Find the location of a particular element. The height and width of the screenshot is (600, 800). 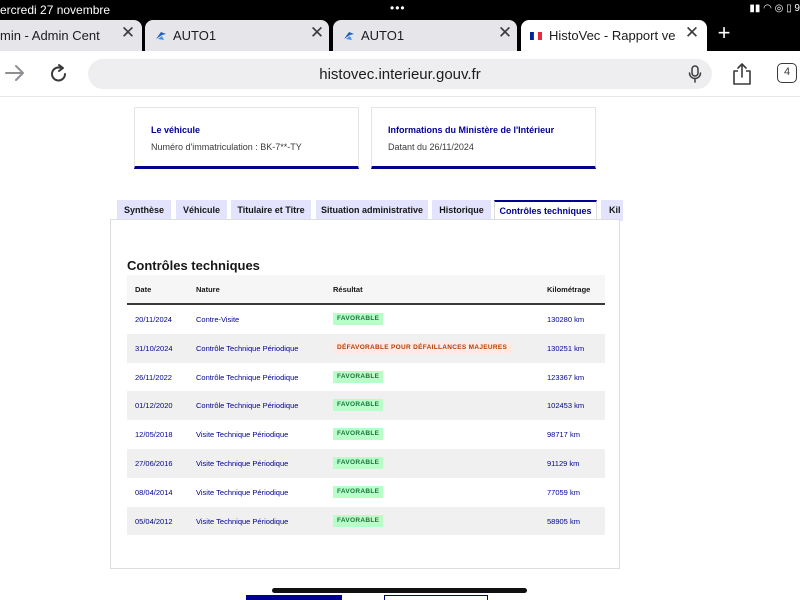

browser-tab-admin-center: min - Admin Center ✕ is located at coordinates (71, 35).